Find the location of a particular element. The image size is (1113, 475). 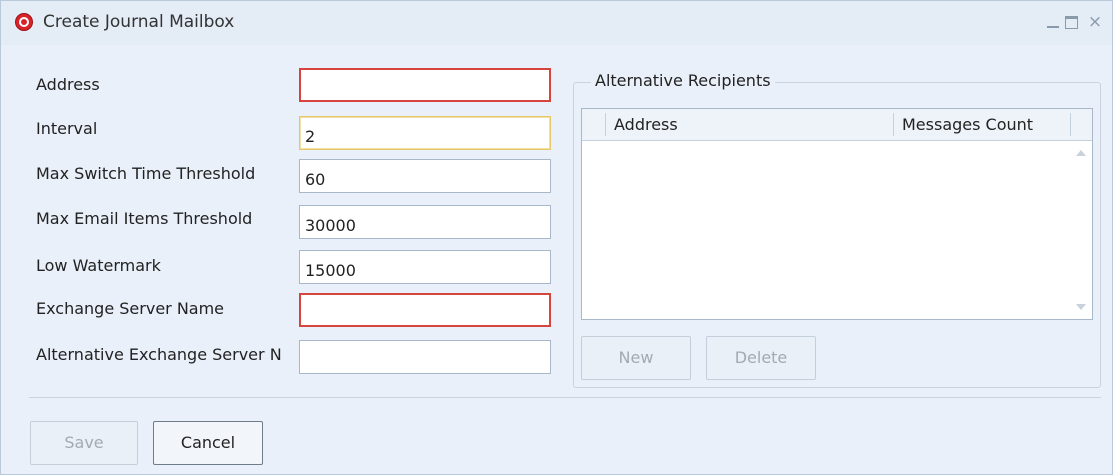

title-bar: Create Journal Mailbox × is located at coordinates (556, 23).